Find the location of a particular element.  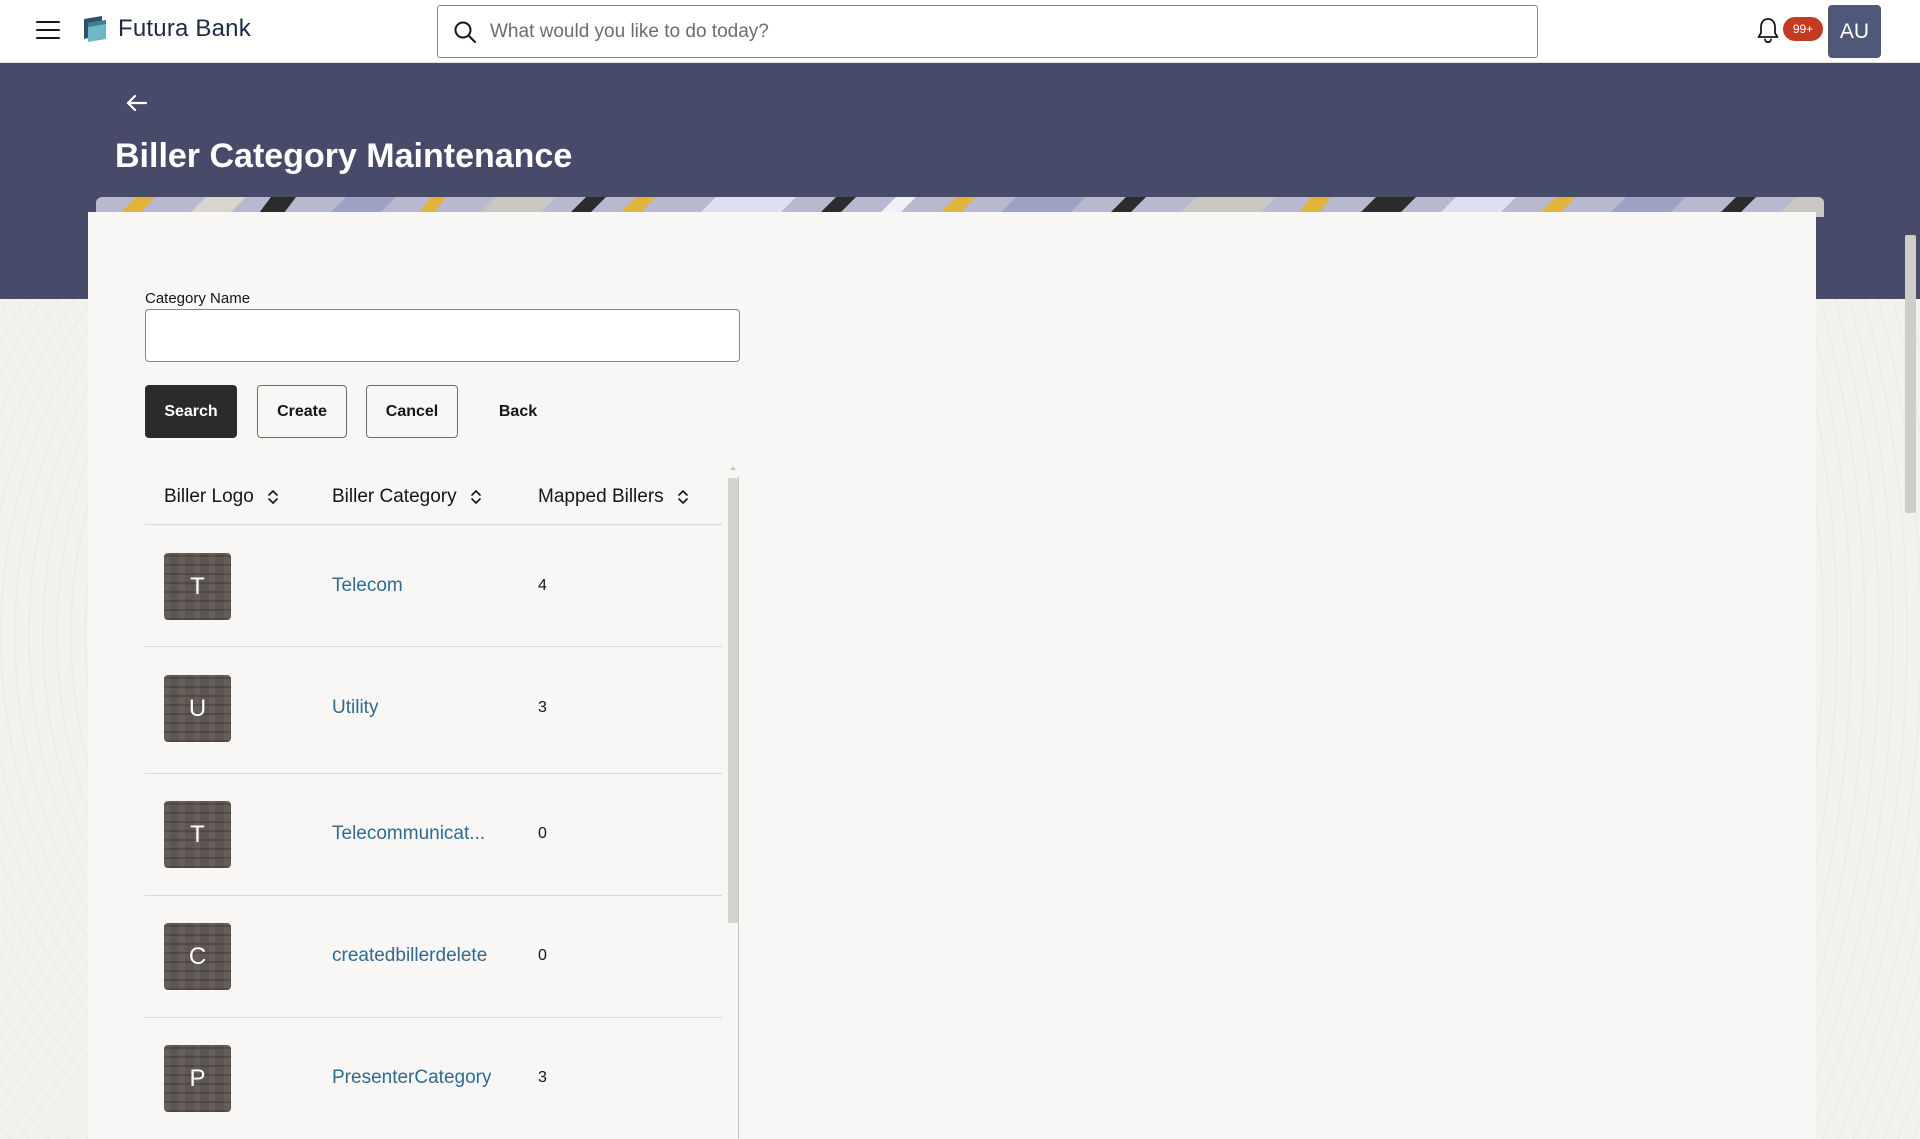

category-name-input is located at coordinates (442, 335).